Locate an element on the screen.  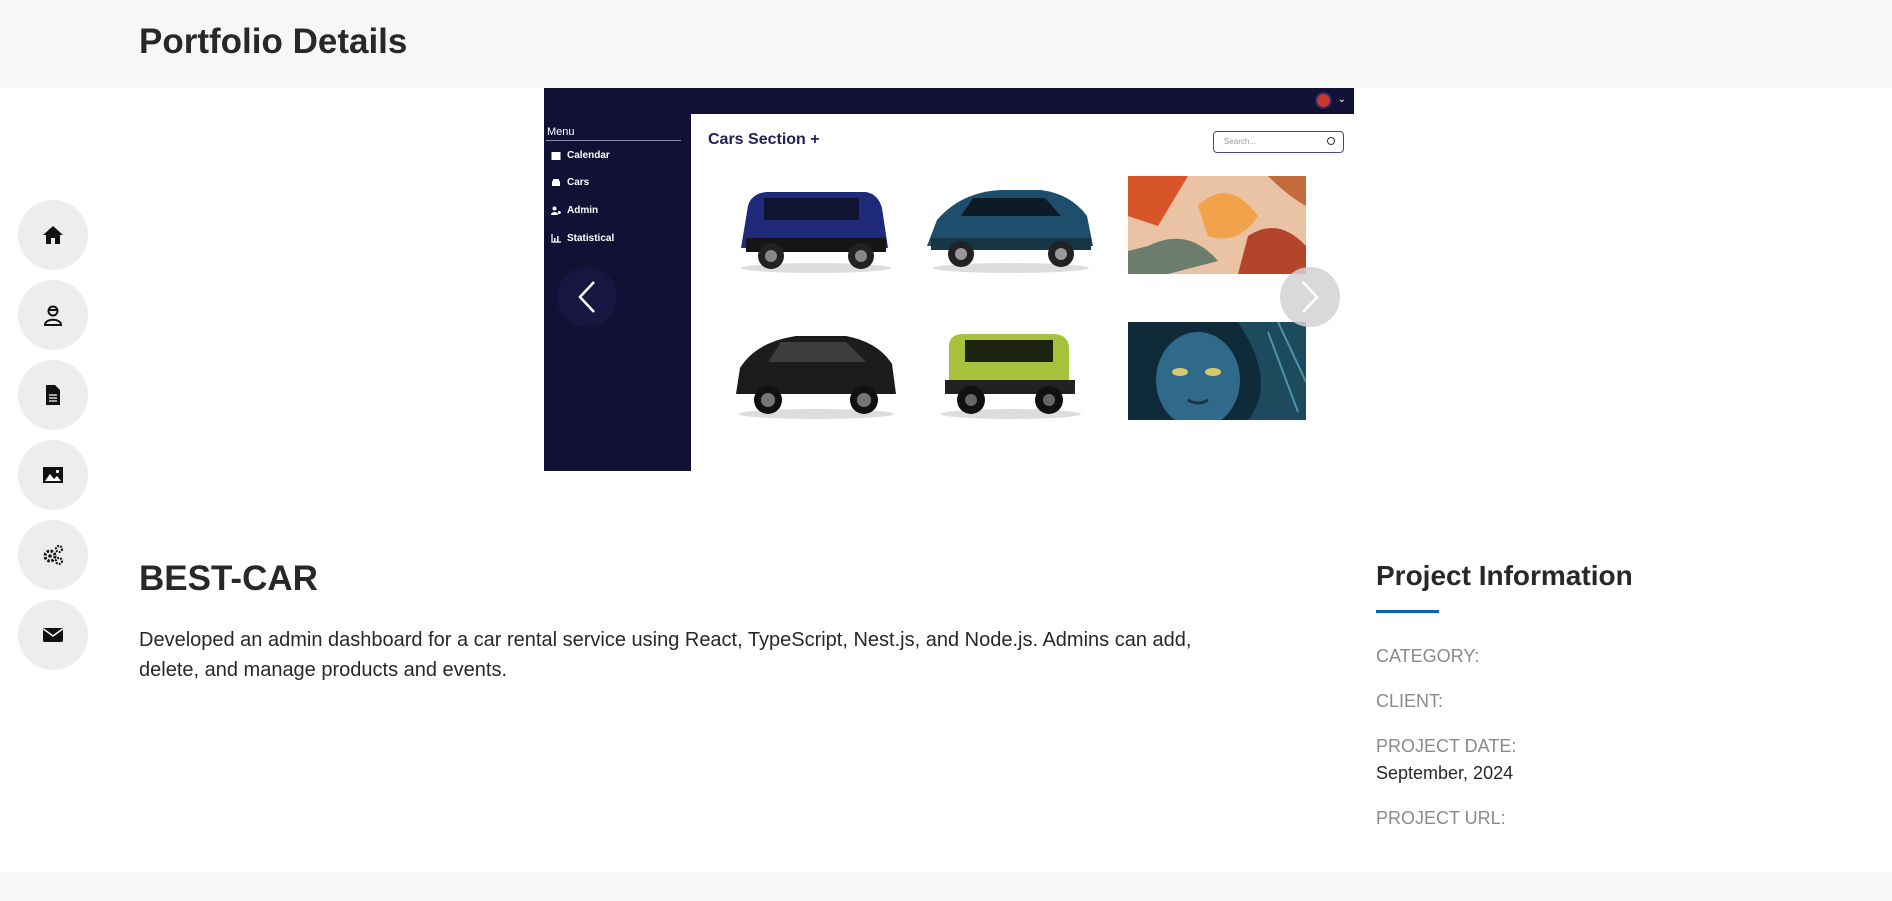
nav-resume-button is located at coordinates (53, 395).